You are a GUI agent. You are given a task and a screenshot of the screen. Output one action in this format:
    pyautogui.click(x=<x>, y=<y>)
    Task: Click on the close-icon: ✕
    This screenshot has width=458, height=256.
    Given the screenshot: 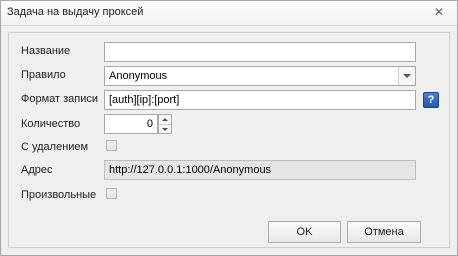 What is the action you would take?
    pyautogui.click(x=439, y=12)
    